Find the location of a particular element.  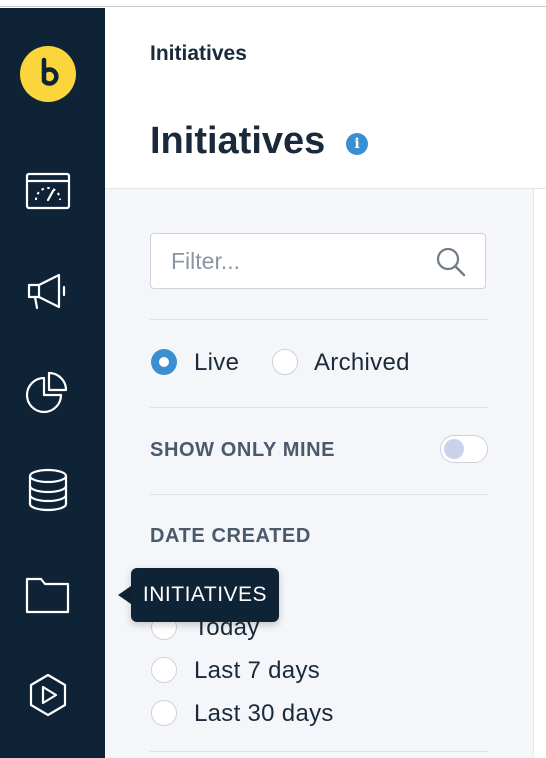

play-icon is located at coordinates (48, 695).